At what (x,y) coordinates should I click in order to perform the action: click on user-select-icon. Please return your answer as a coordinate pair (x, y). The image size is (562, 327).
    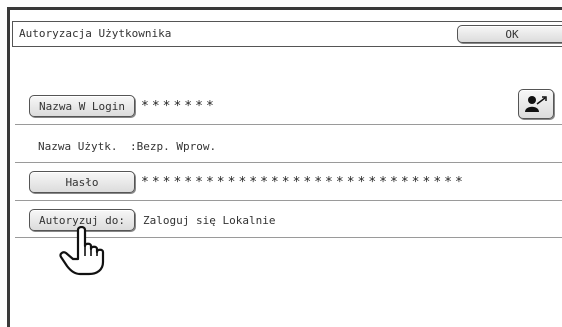
    Looking at the image, I should click on (536, 104).